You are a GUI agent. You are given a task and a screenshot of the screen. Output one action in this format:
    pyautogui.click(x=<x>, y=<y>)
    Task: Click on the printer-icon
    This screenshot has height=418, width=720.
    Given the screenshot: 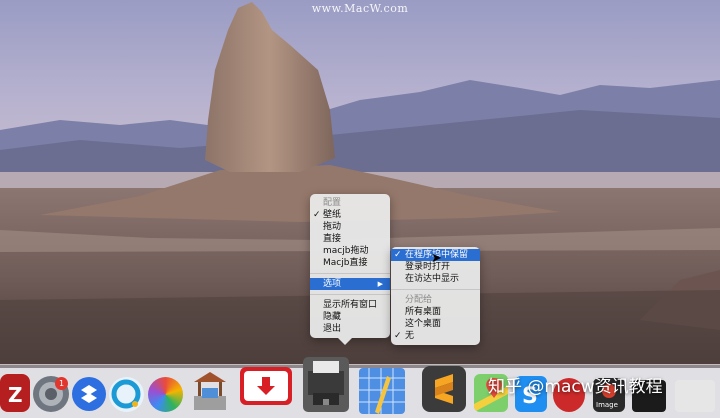 What is the action you would take?
    pyautogui.click(x=326, y=384)
    